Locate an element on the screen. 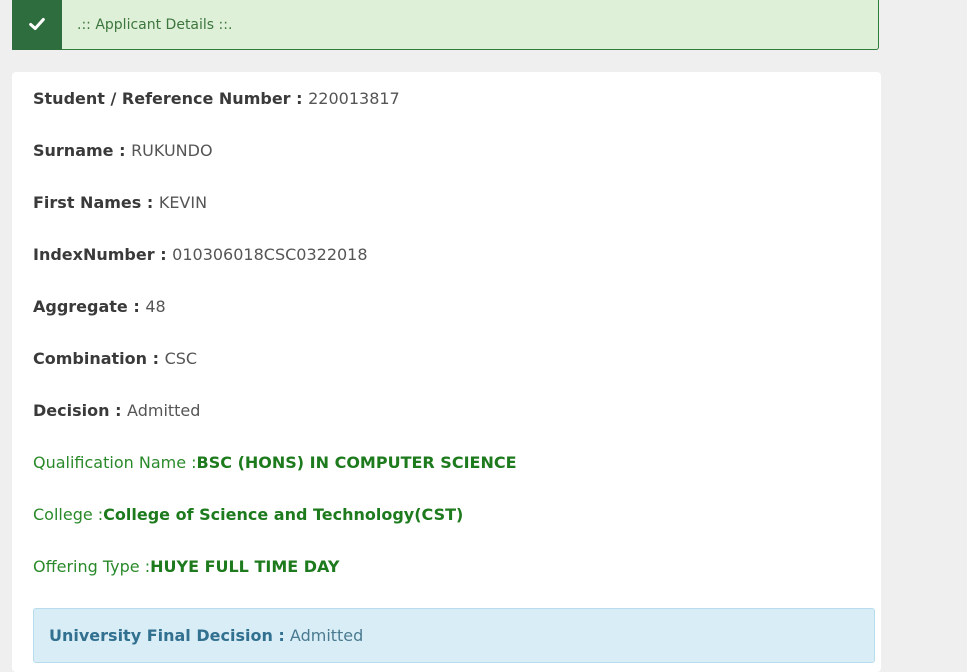  first-names-value: KEVIN is located at coordinates (183, 202).